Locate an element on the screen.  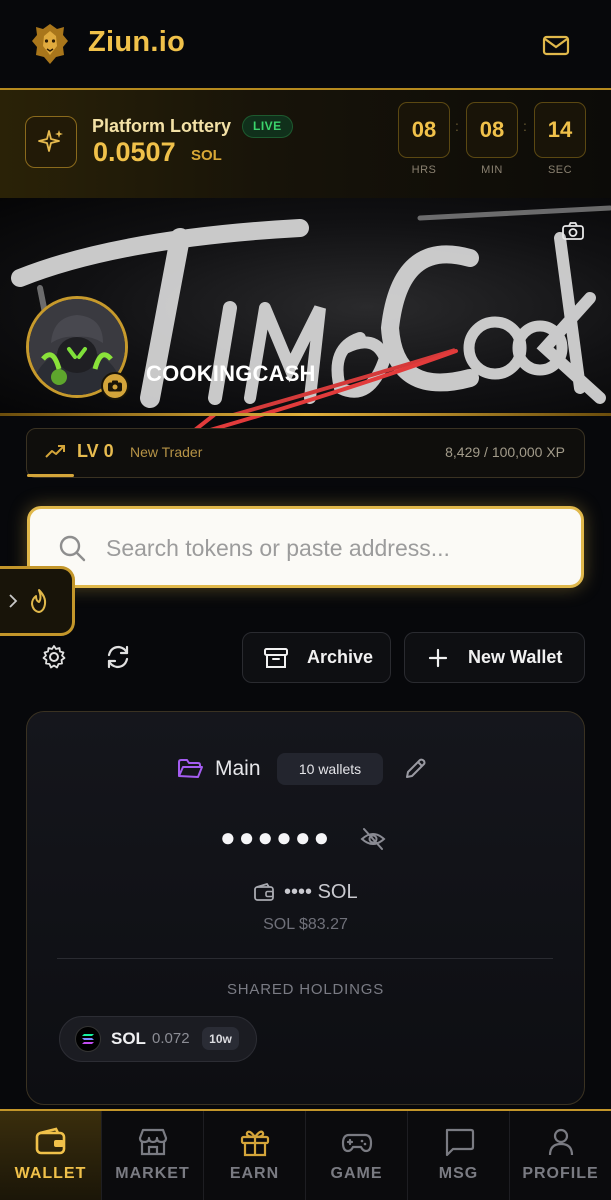
timer-minutes: 08 is located at coordinates (492, 130).